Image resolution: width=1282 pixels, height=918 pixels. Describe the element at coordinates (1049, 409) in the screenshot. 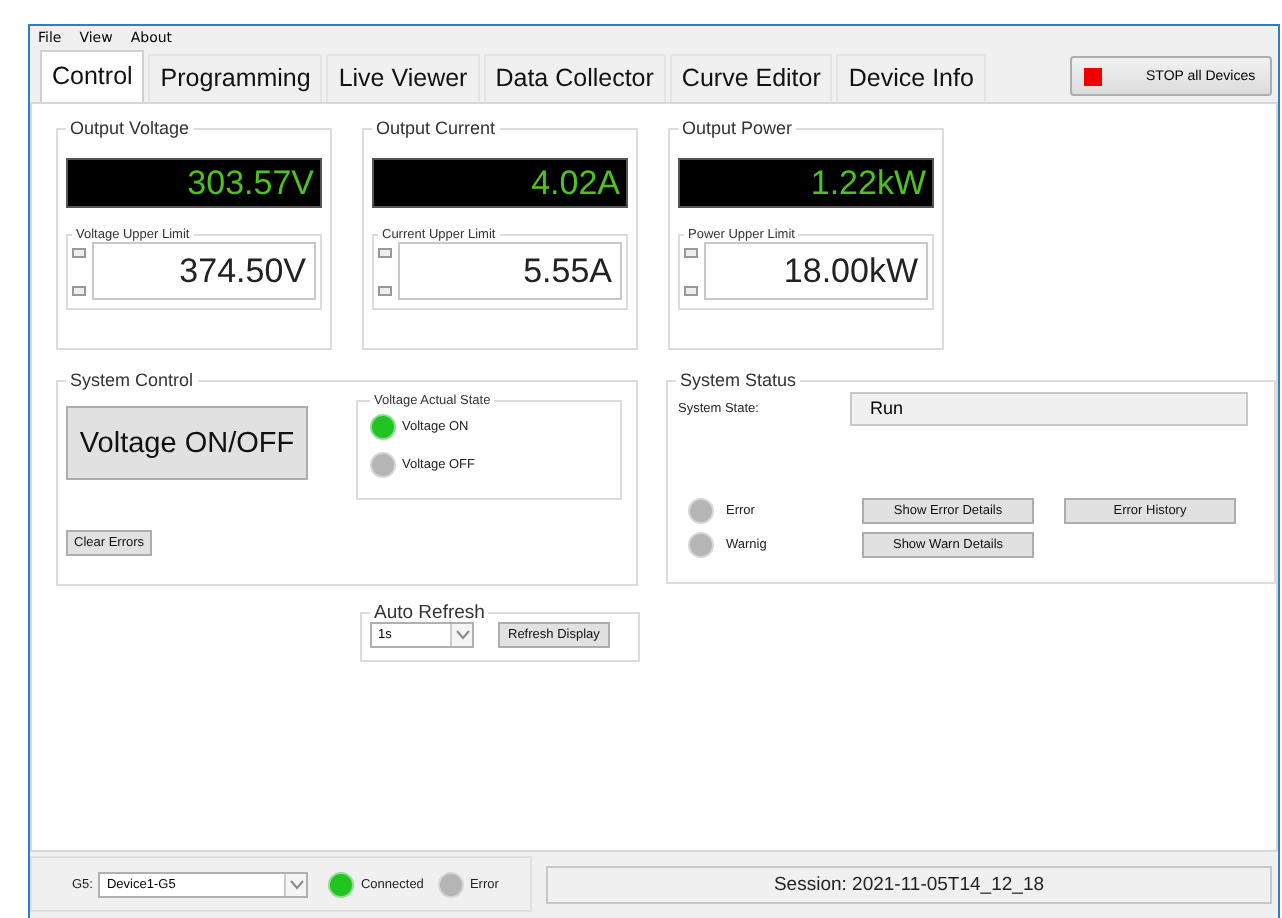

I see `system-state-field: Run` at that location.